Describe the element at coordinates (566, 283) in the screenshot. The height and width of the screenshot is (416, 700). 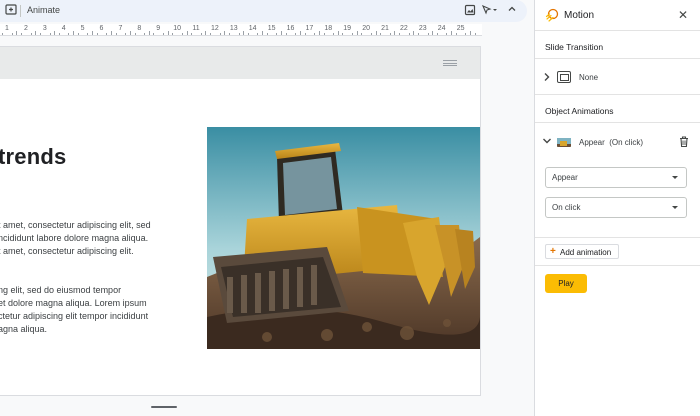
I see `play-button: Play` at that location.